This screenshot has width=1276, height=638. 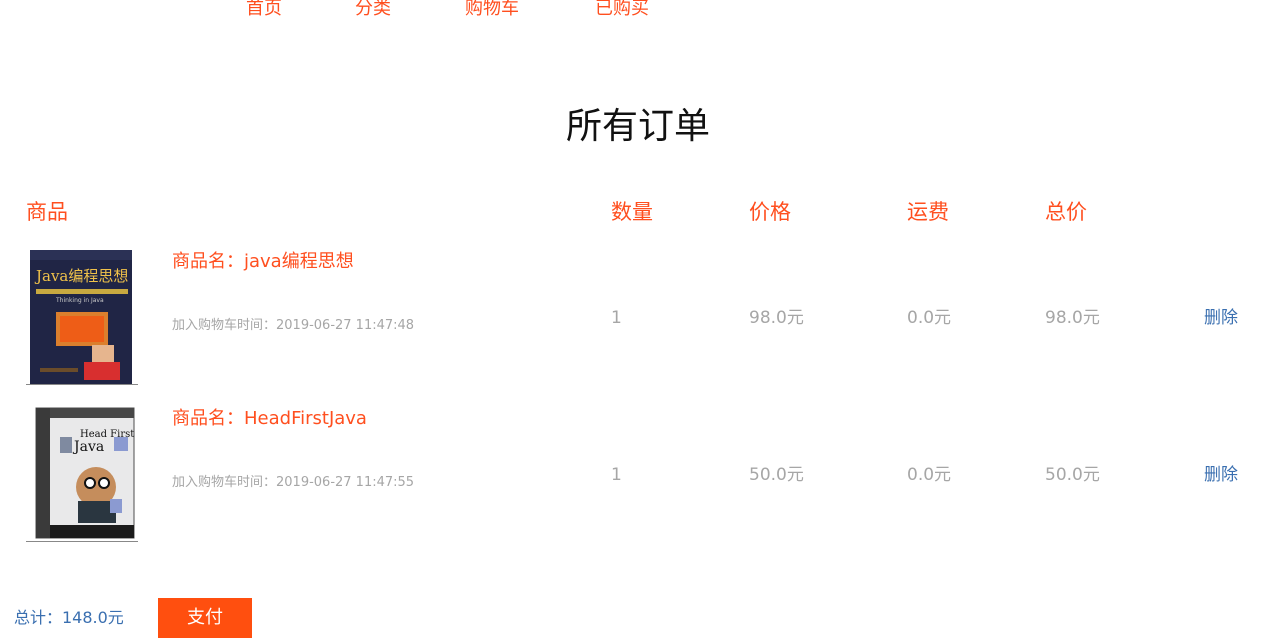 What do you see at coordinates (82, 317) in the screenshot?
I see `book-cover-java-programming-thought-icon: Java编程思想 Thinking in Java` at bounding box center [82, 317].